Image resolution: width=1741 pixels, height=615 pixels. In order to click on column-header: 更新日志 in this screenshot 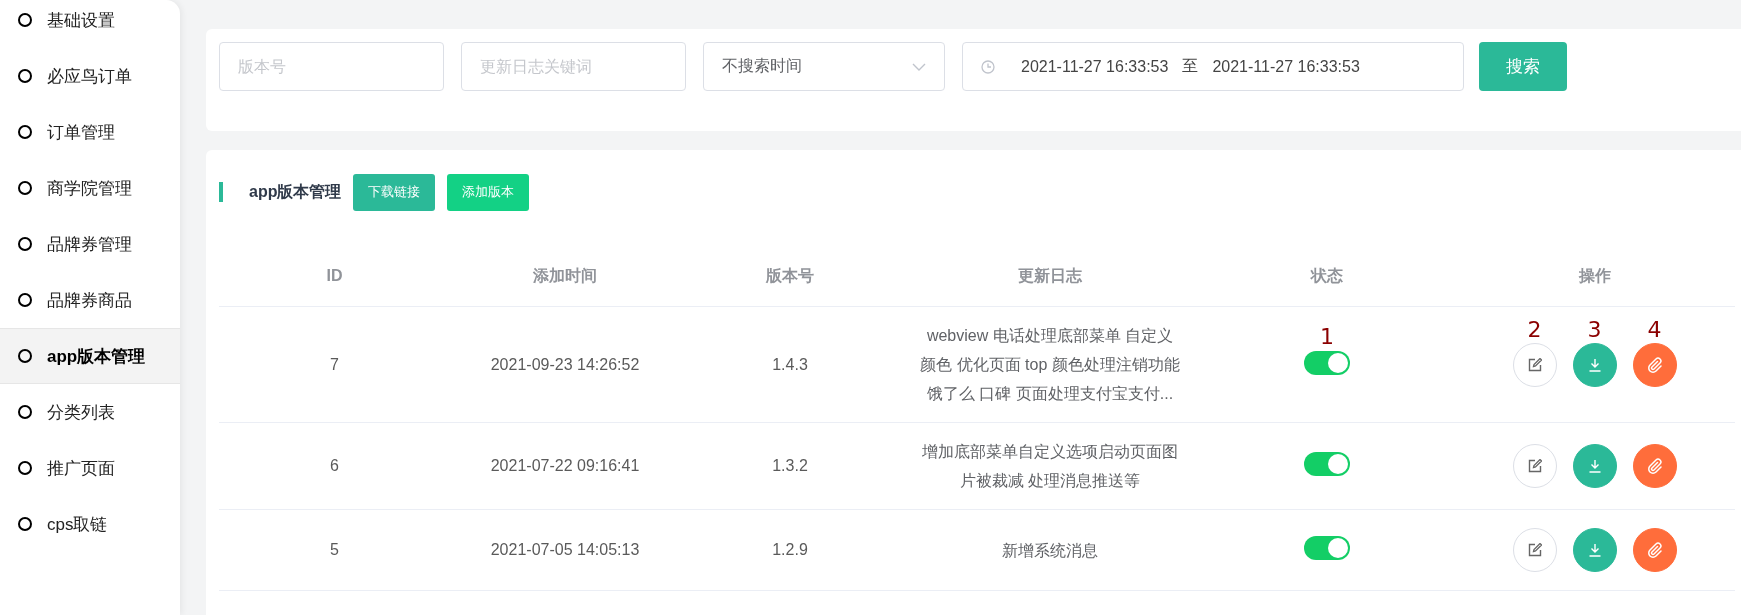, I will do `click(1050, 275)`.